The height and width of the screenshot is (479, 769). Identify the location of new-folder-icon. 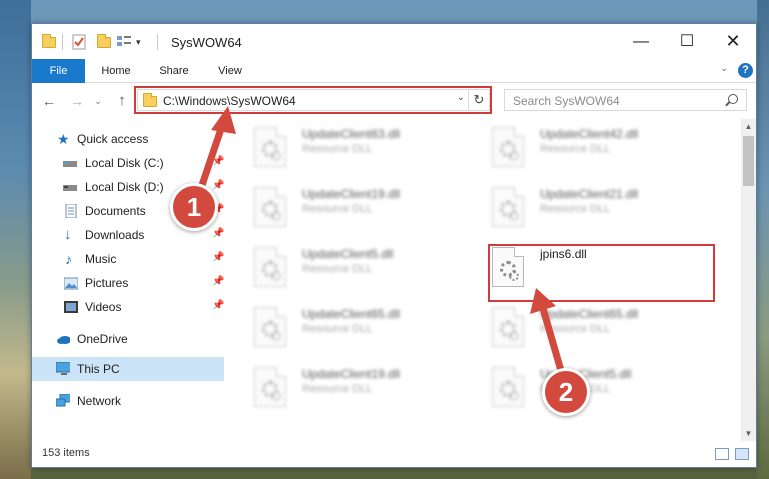
(104, 41).